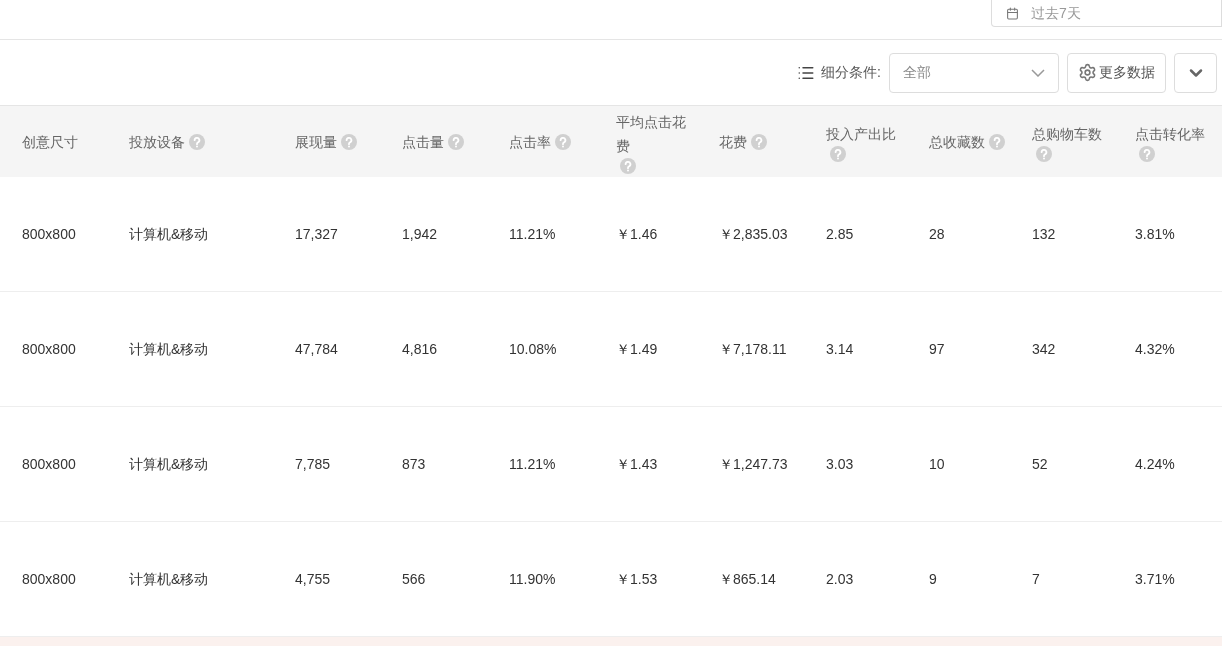  I want to click on table-cell: 10, so click(937, 463).